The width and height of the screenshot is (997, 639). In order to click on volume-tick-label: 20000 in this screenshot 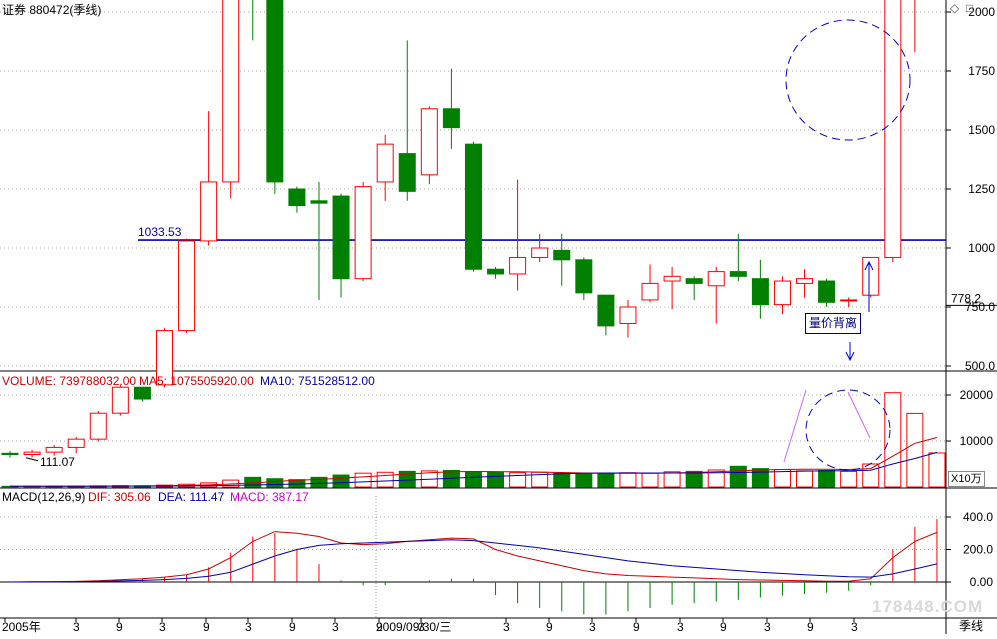, I will do `click(977, 395)`.